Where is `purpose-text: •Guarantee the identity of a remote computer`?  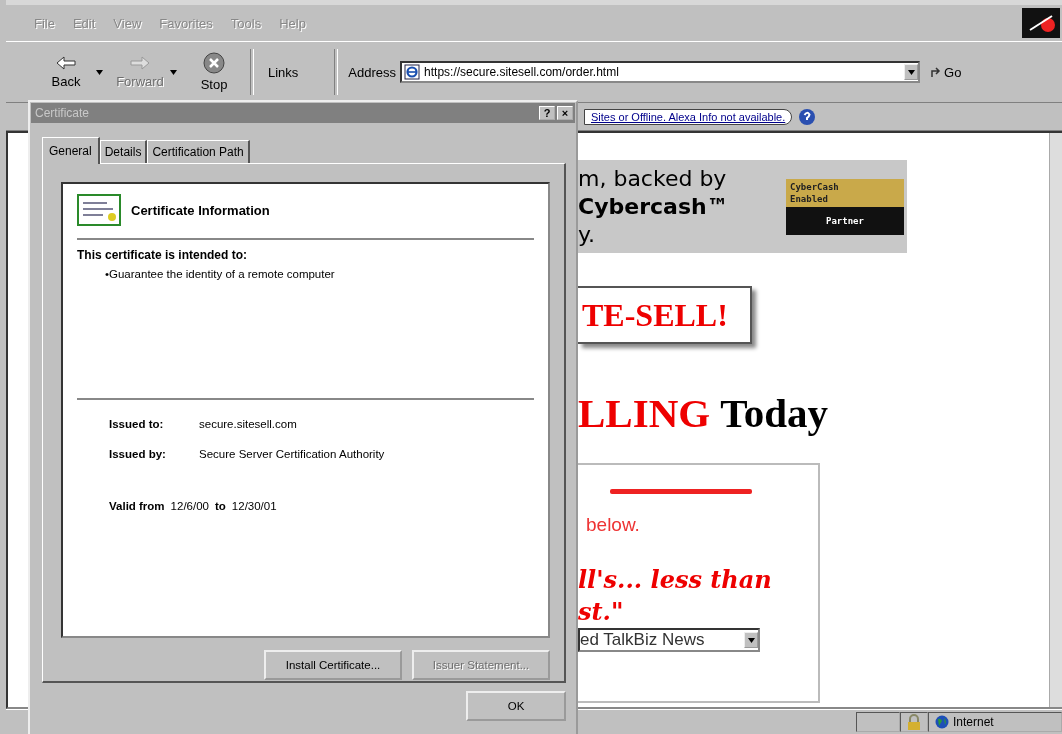 purpose-text: •Guarantee the identity of a remote computer is located at coordinates (220, 274).